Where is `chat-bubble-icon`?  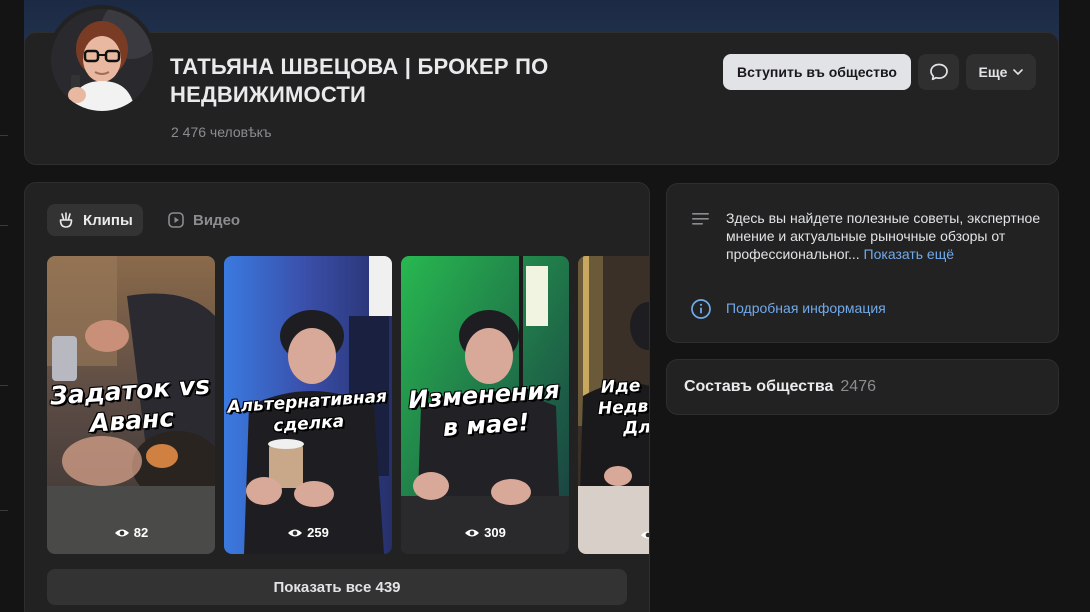 chat-bubble-icon is located at coordinates (938, 72).